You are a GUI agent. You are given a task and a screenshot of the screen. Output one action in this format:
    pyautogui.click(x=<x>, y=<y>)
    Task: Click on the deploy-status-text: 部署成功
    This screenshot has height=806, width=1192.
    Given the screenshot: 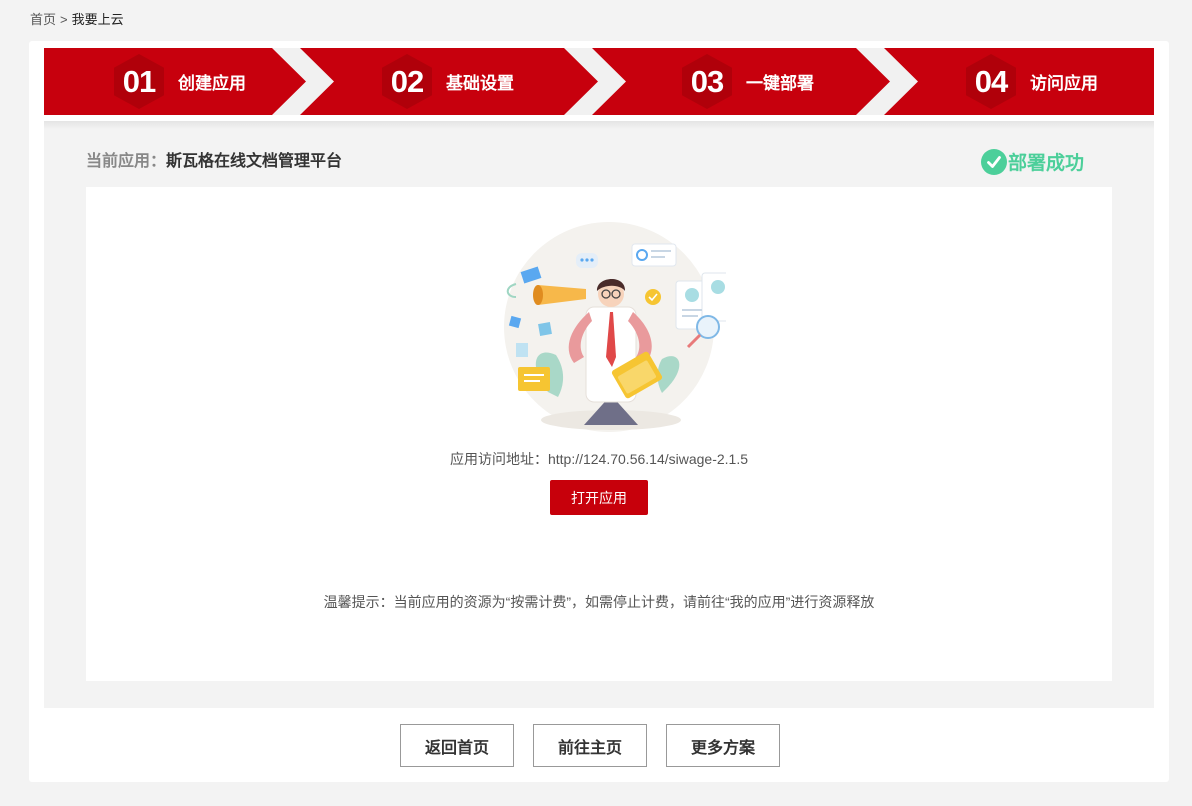 What is the action you would take?
    pyautogui.click(x=1046, y=163)
    